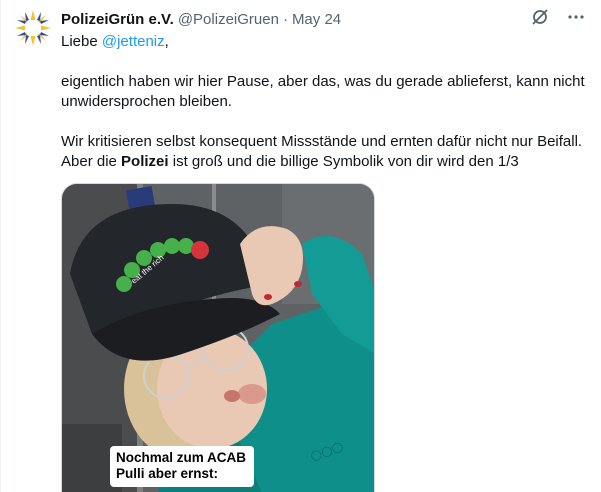 This screenshot has width=601, height=492. What do you see at coordinates (576, 17) in the screenshot?
I see `more-icon` at bounding box center [576, 17].